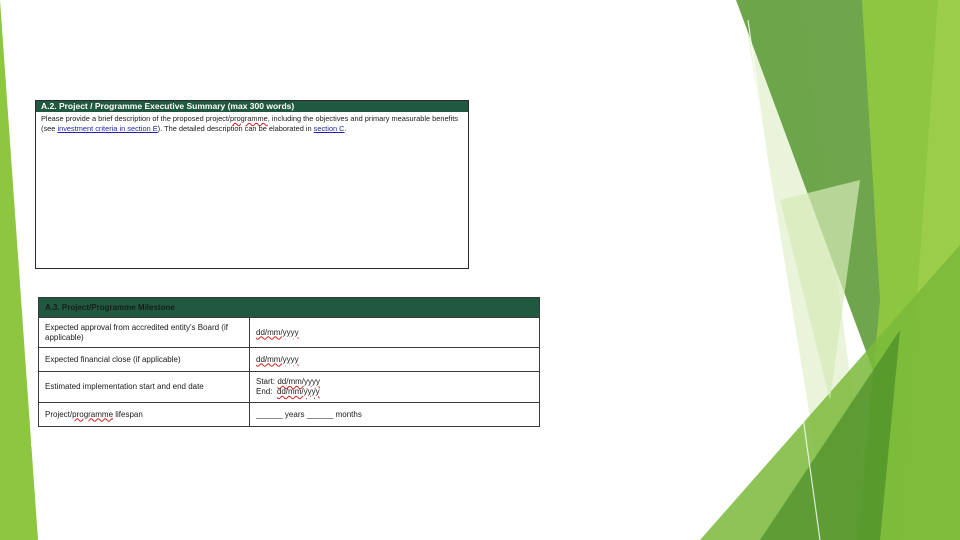 This screenshot has width=960, height=540. What do you see at coordinates (299, 381) in the screenshot?
I see `start-date-placeholder: dd/mm/yyyy` at bounding box center [299, 381].